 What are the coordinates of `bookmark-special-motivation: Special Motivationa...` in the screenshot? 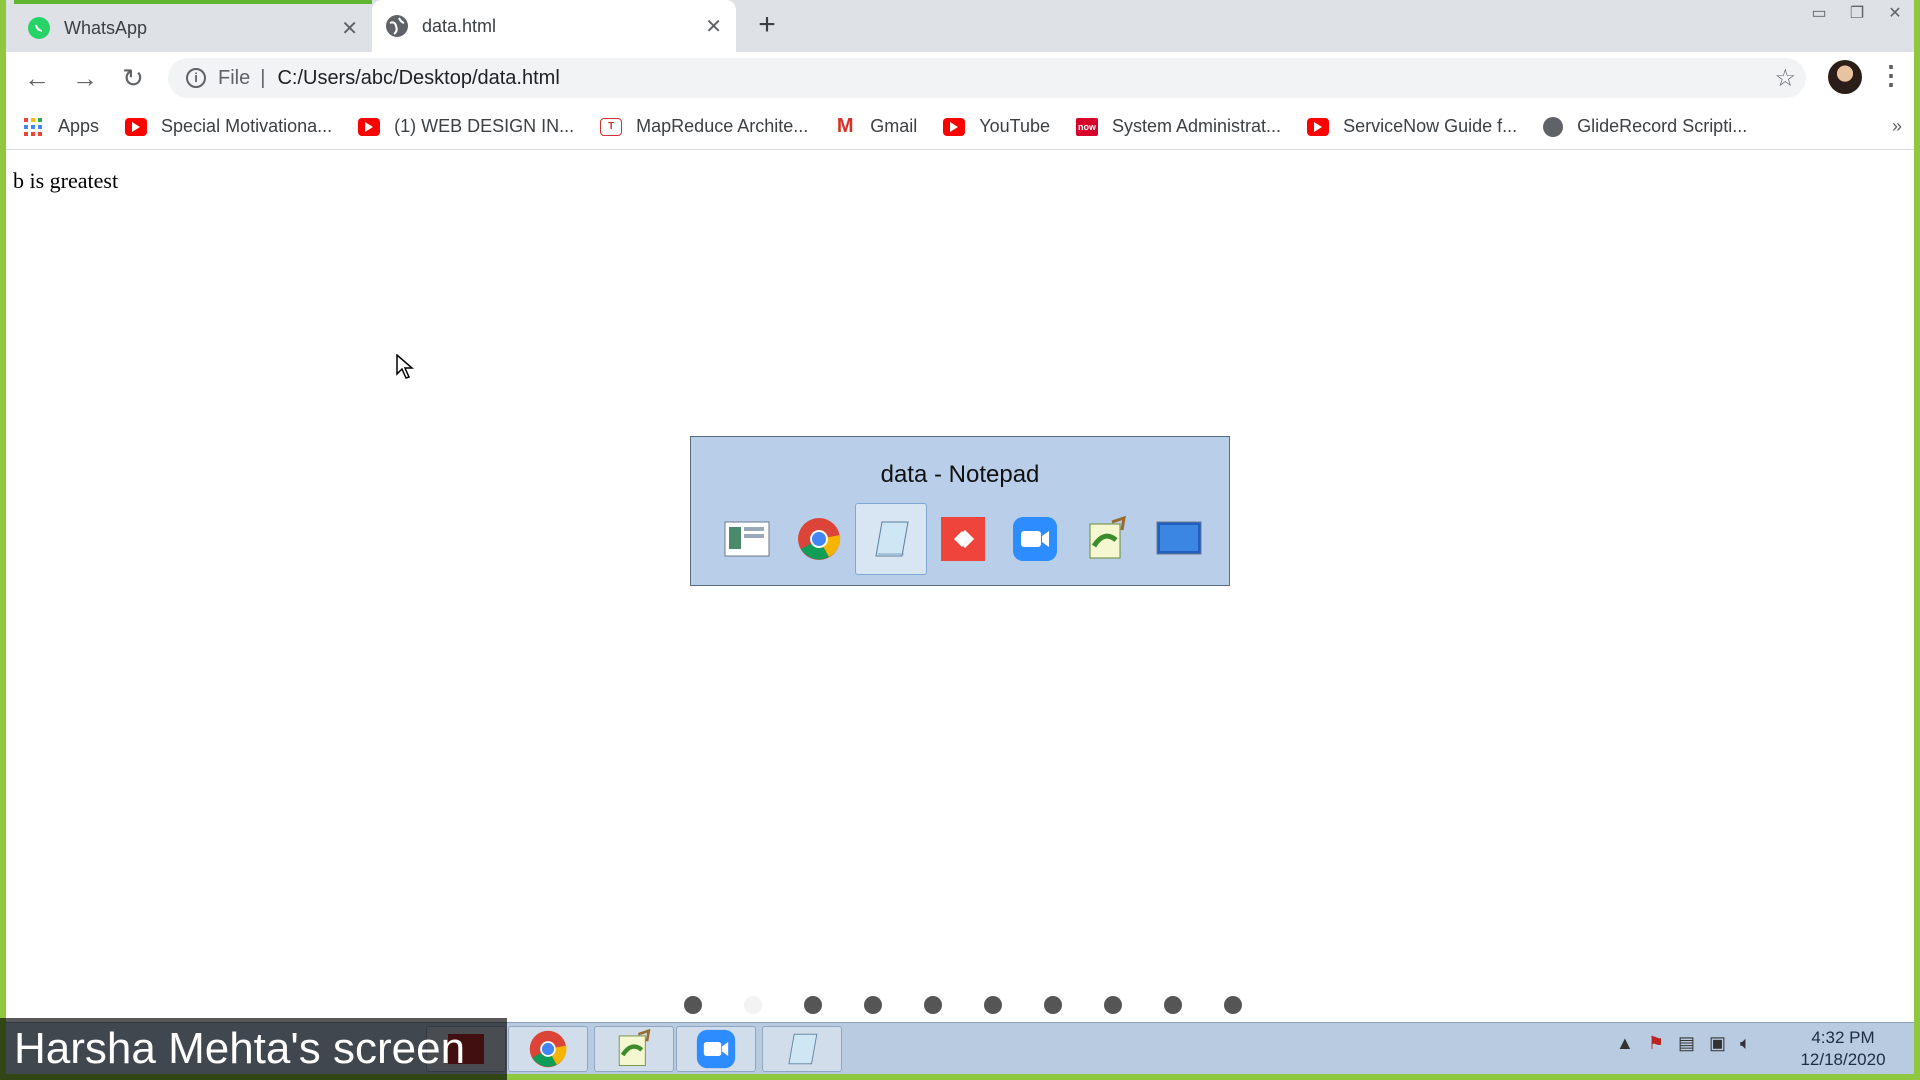 It's located at (228, 126).